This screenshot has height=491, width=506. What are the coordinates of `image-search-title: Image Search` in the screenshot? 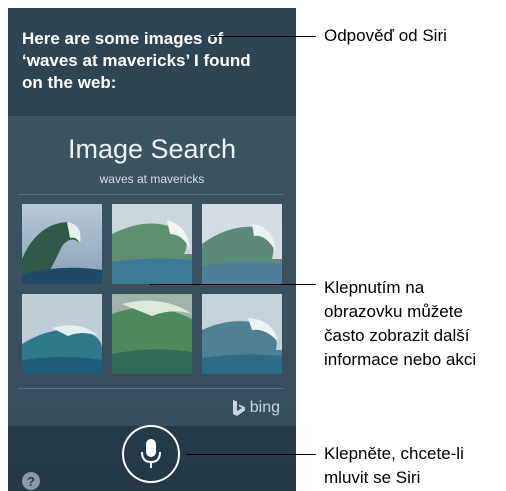 It's located at (152, 149).